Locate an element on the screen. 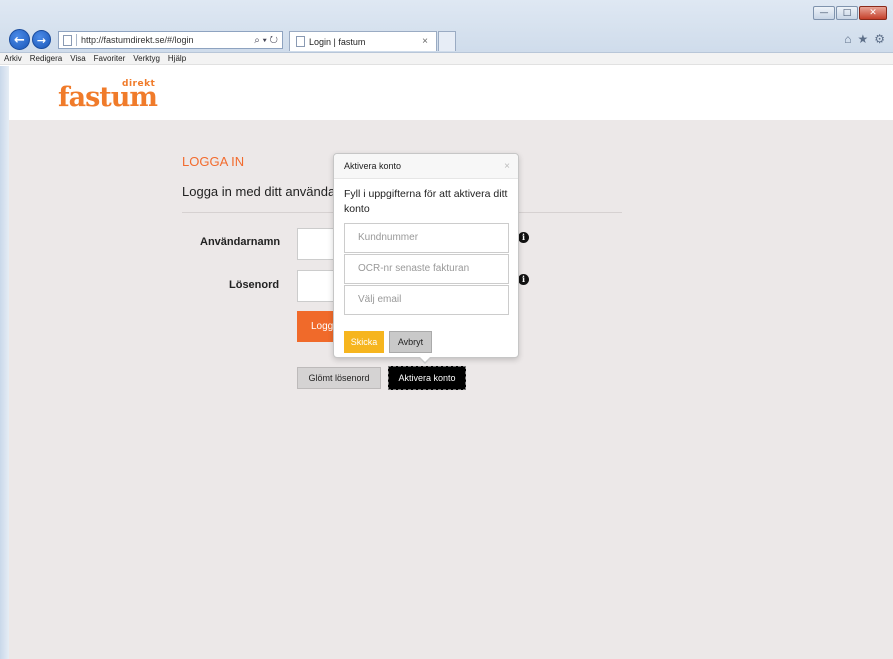  login-heading: LOGGA IN is located at coordinates (213, 161).